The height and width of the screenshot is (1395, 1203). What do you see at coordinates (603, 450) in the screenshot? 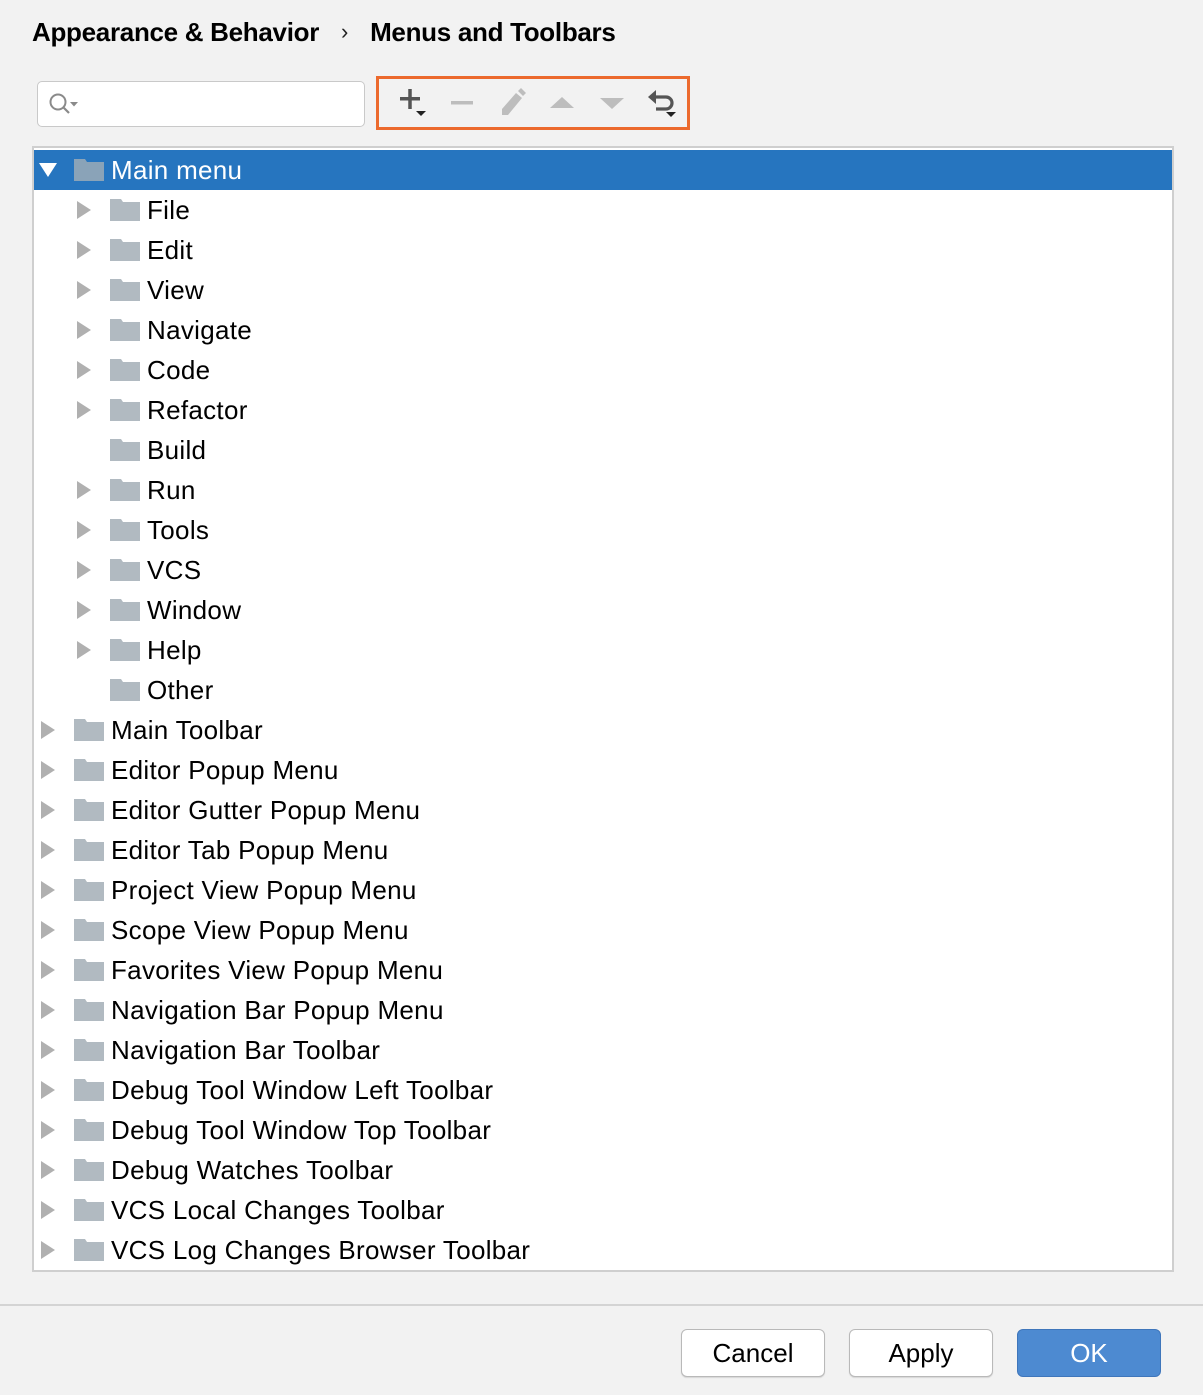
I see `tree-item: Build` at bounding box center [603, 450].